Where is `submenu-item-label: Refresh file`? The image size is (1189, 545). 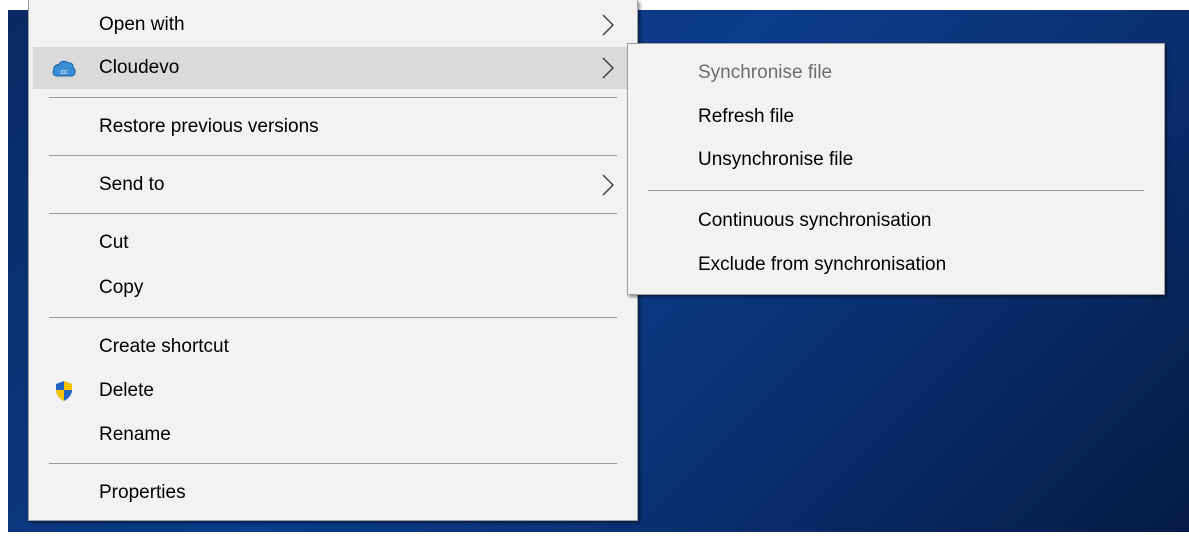 submenu-item-label: Refresh file is located at coordinates (746, 116).